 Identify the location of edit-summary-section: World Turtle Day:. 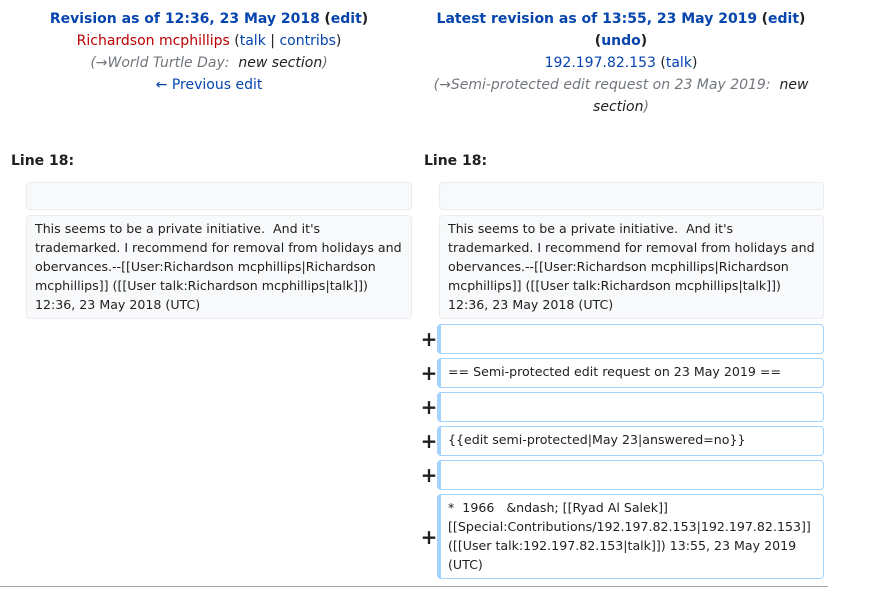
(168, 63).